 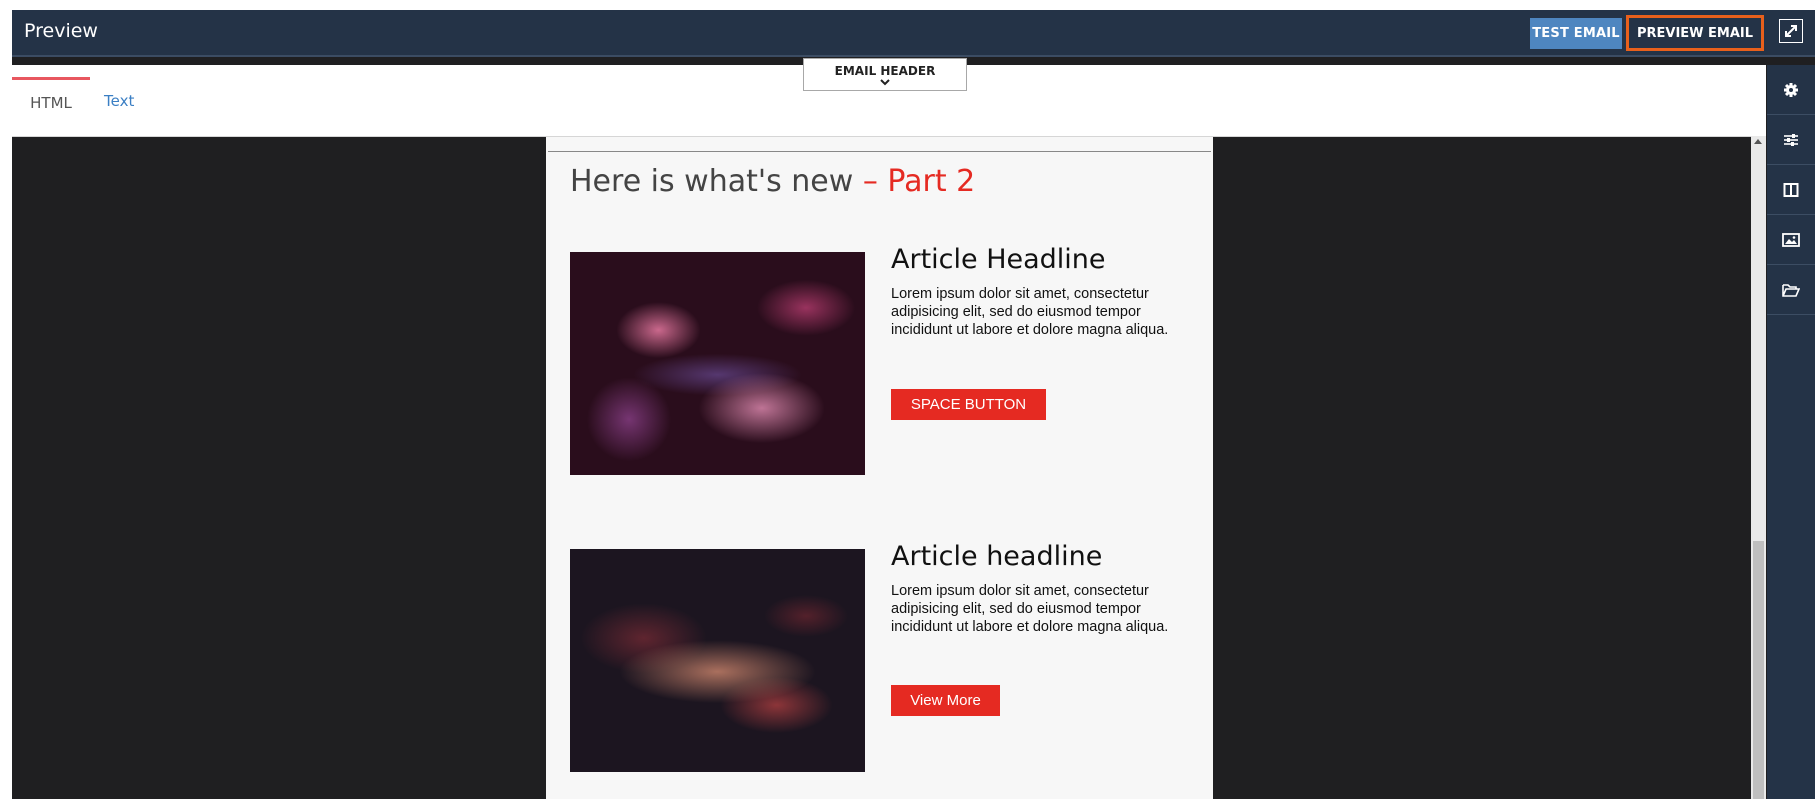 I want to click on divider, so click(x=879, y=151).